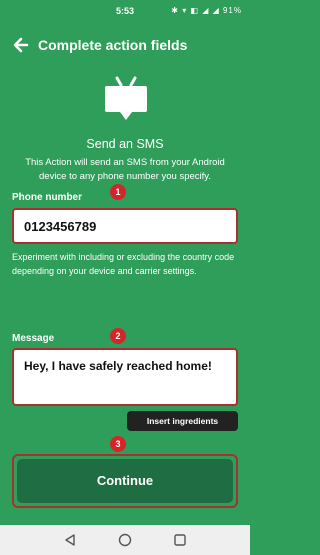 The height and width of the screenshot is (555, 320). Describe the element at coordinates (125, 226) in the screenshot. I see `phone-number-input: 0123456789` at that location.